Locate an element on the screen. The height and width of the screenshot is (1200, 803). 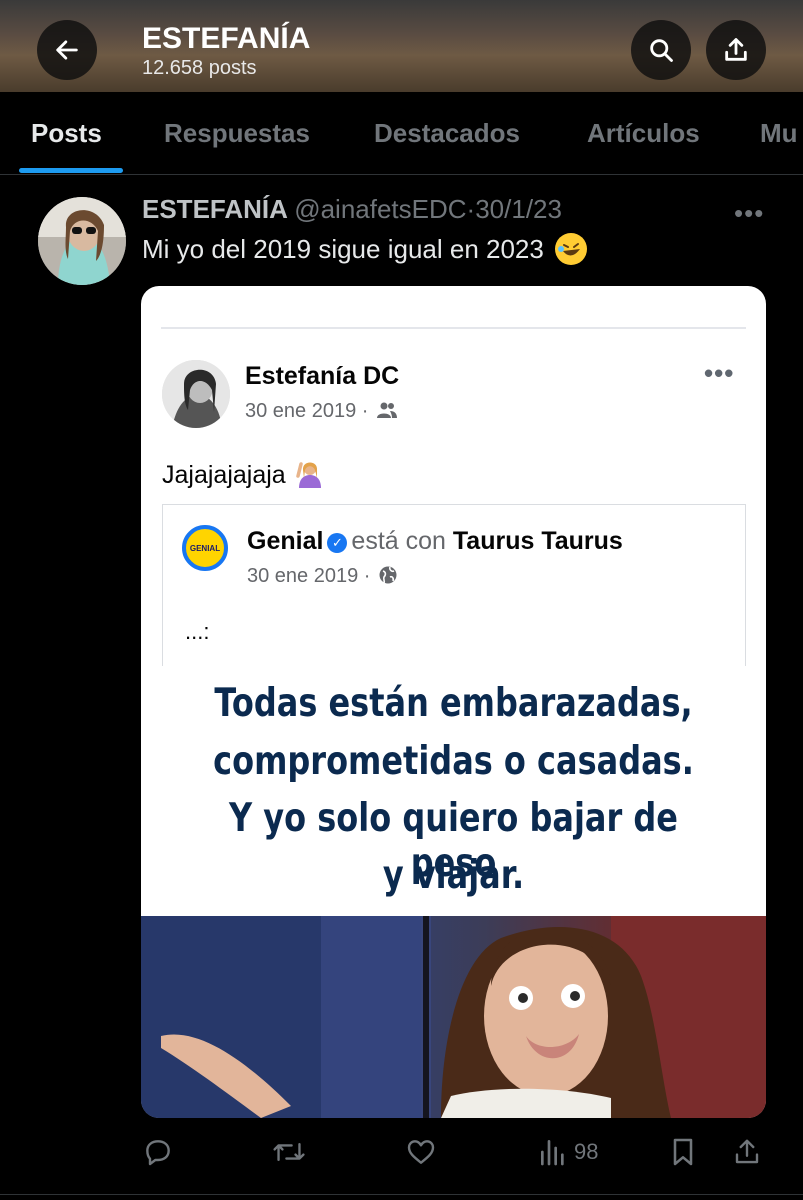
embedded-more-icon: ••• is located at coordinates (719, 373).